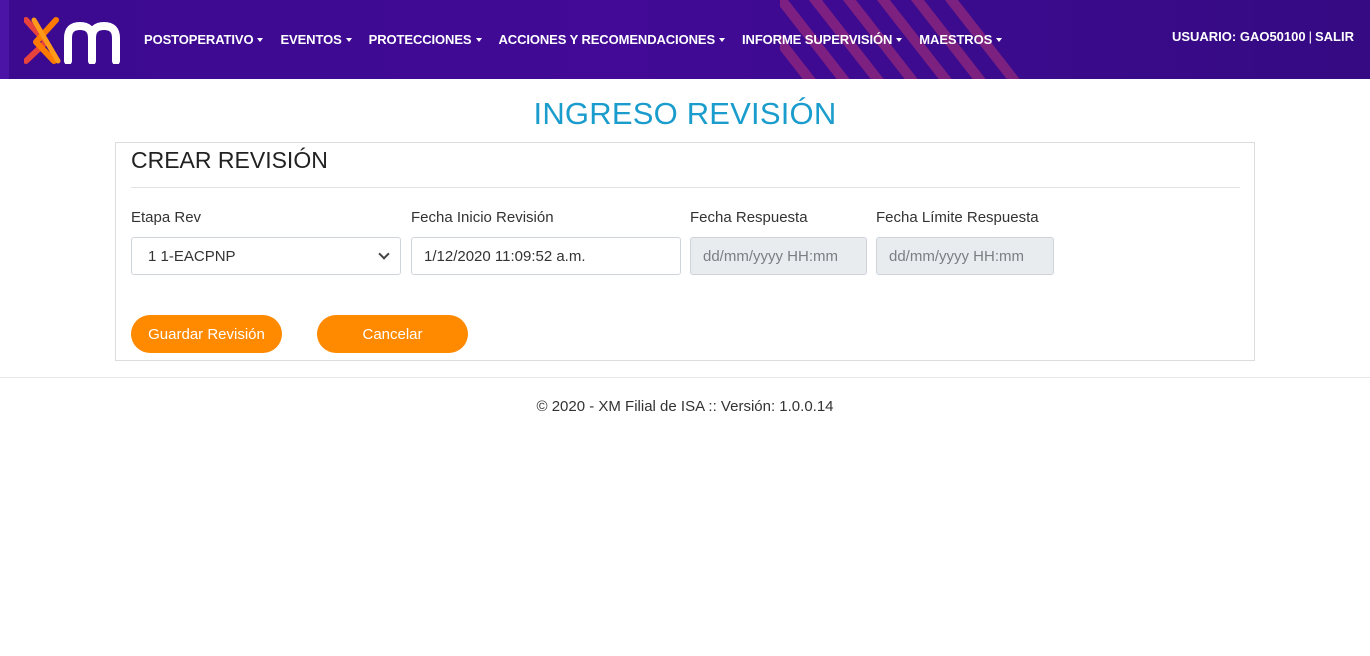 This screenshot has height=656, width=1370. I want to click on menu-label: INFORME SUPERVISIÓN, so click(817, 39).